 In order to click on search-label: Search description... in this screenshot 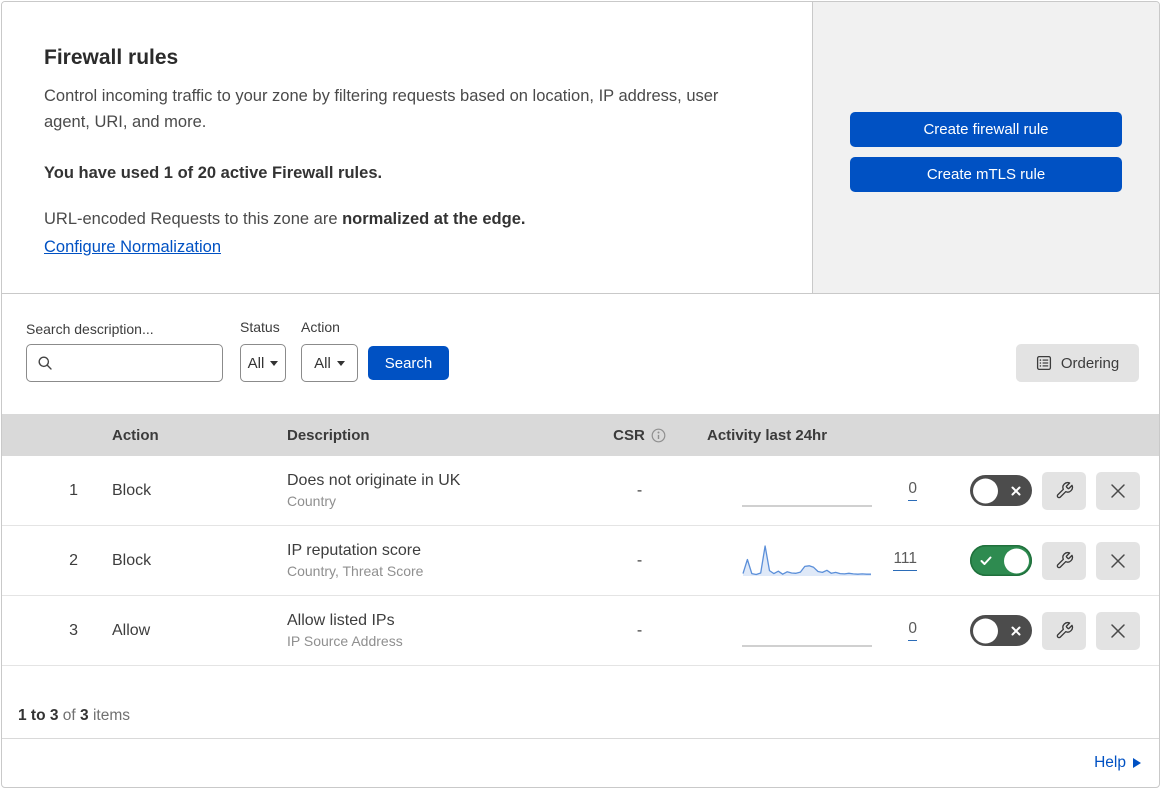, I will do `click(90, 329)`.